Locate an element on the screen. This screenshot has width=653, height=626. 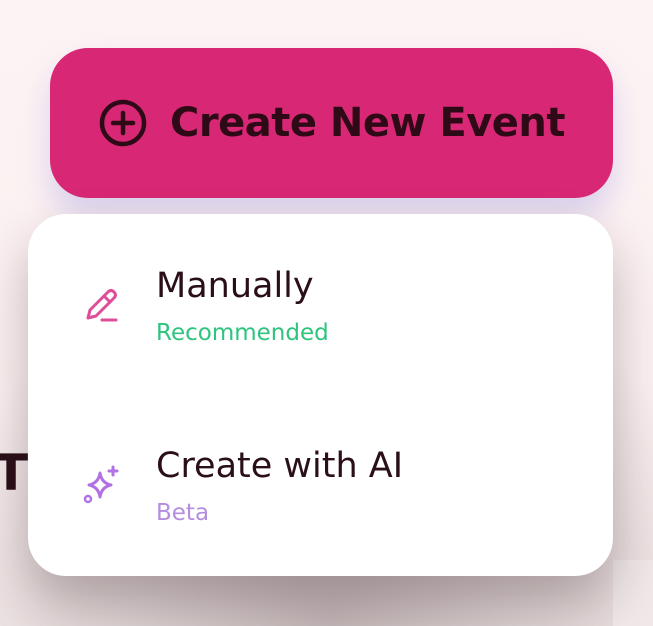
create-new-event-label: Create New Event is located at coordinates (368, 123).